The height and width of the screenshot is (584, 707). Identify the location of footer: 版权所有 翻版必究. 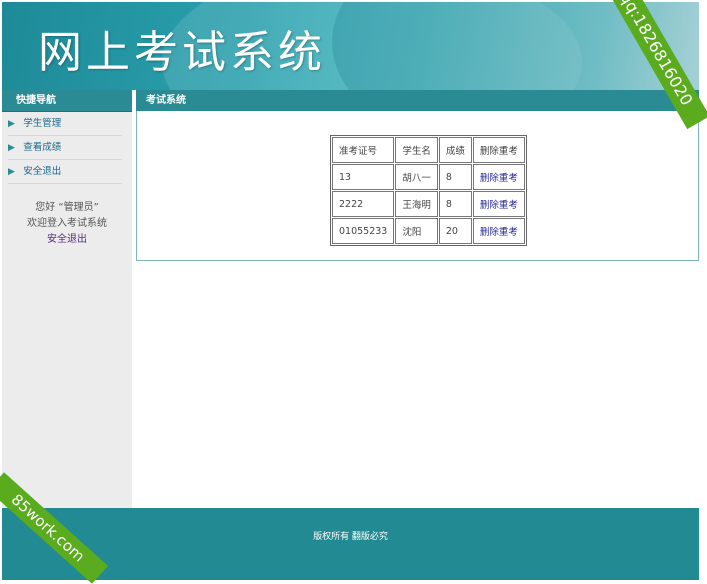
(350, 544).